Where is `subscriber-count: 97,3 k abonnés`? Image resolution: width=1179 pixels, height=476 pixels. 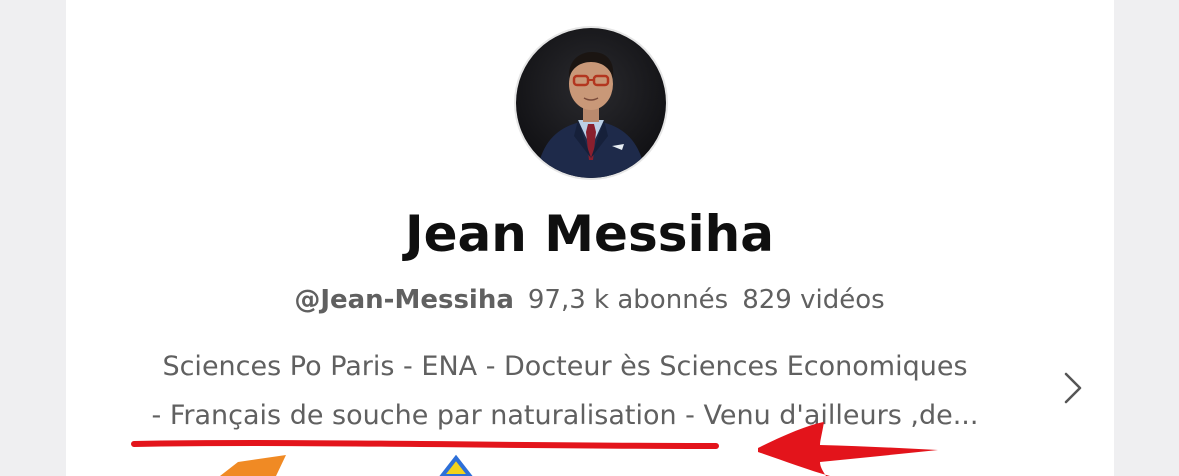
subscriber-count: 97,3 k abonnés is located at coordinates (628, 300).